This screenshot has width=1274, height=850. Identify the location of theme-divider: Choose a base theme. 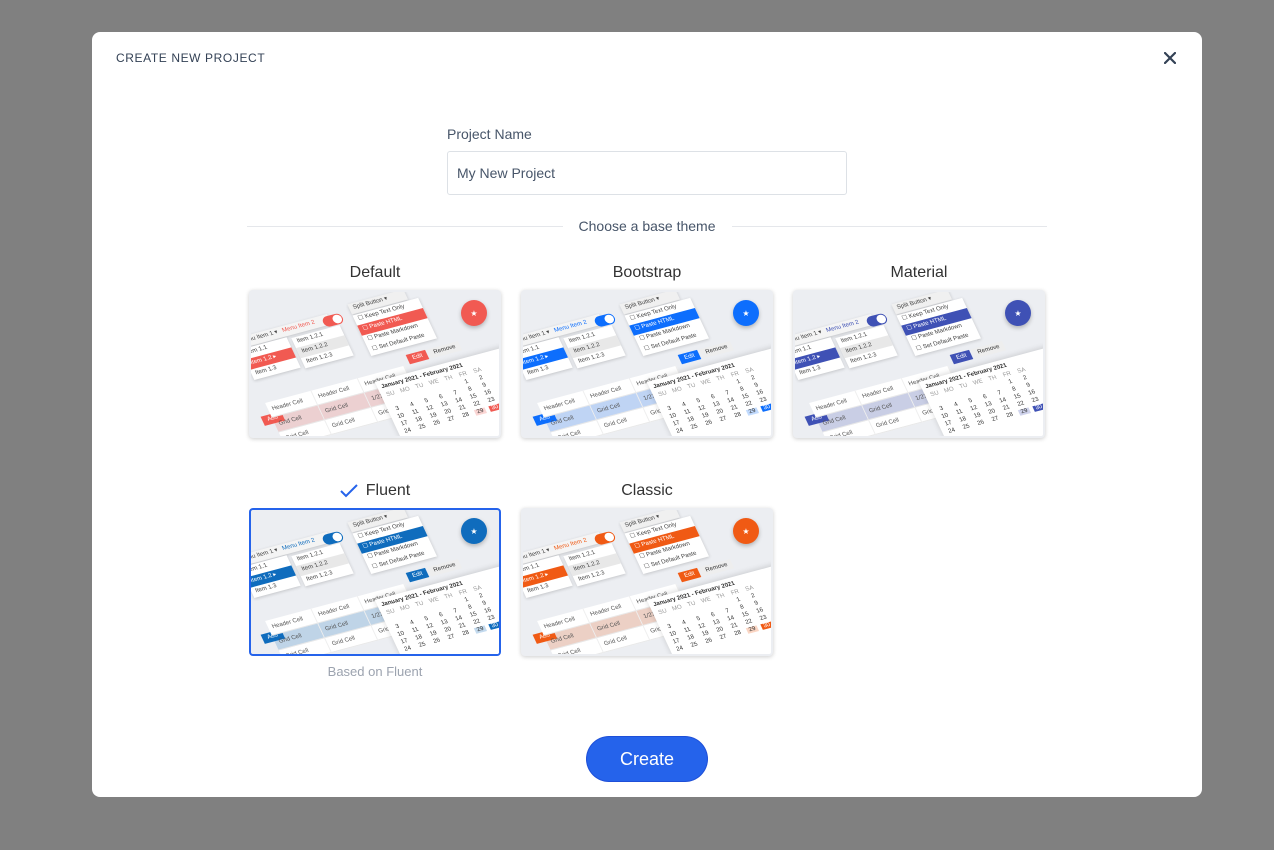
(647, 226).